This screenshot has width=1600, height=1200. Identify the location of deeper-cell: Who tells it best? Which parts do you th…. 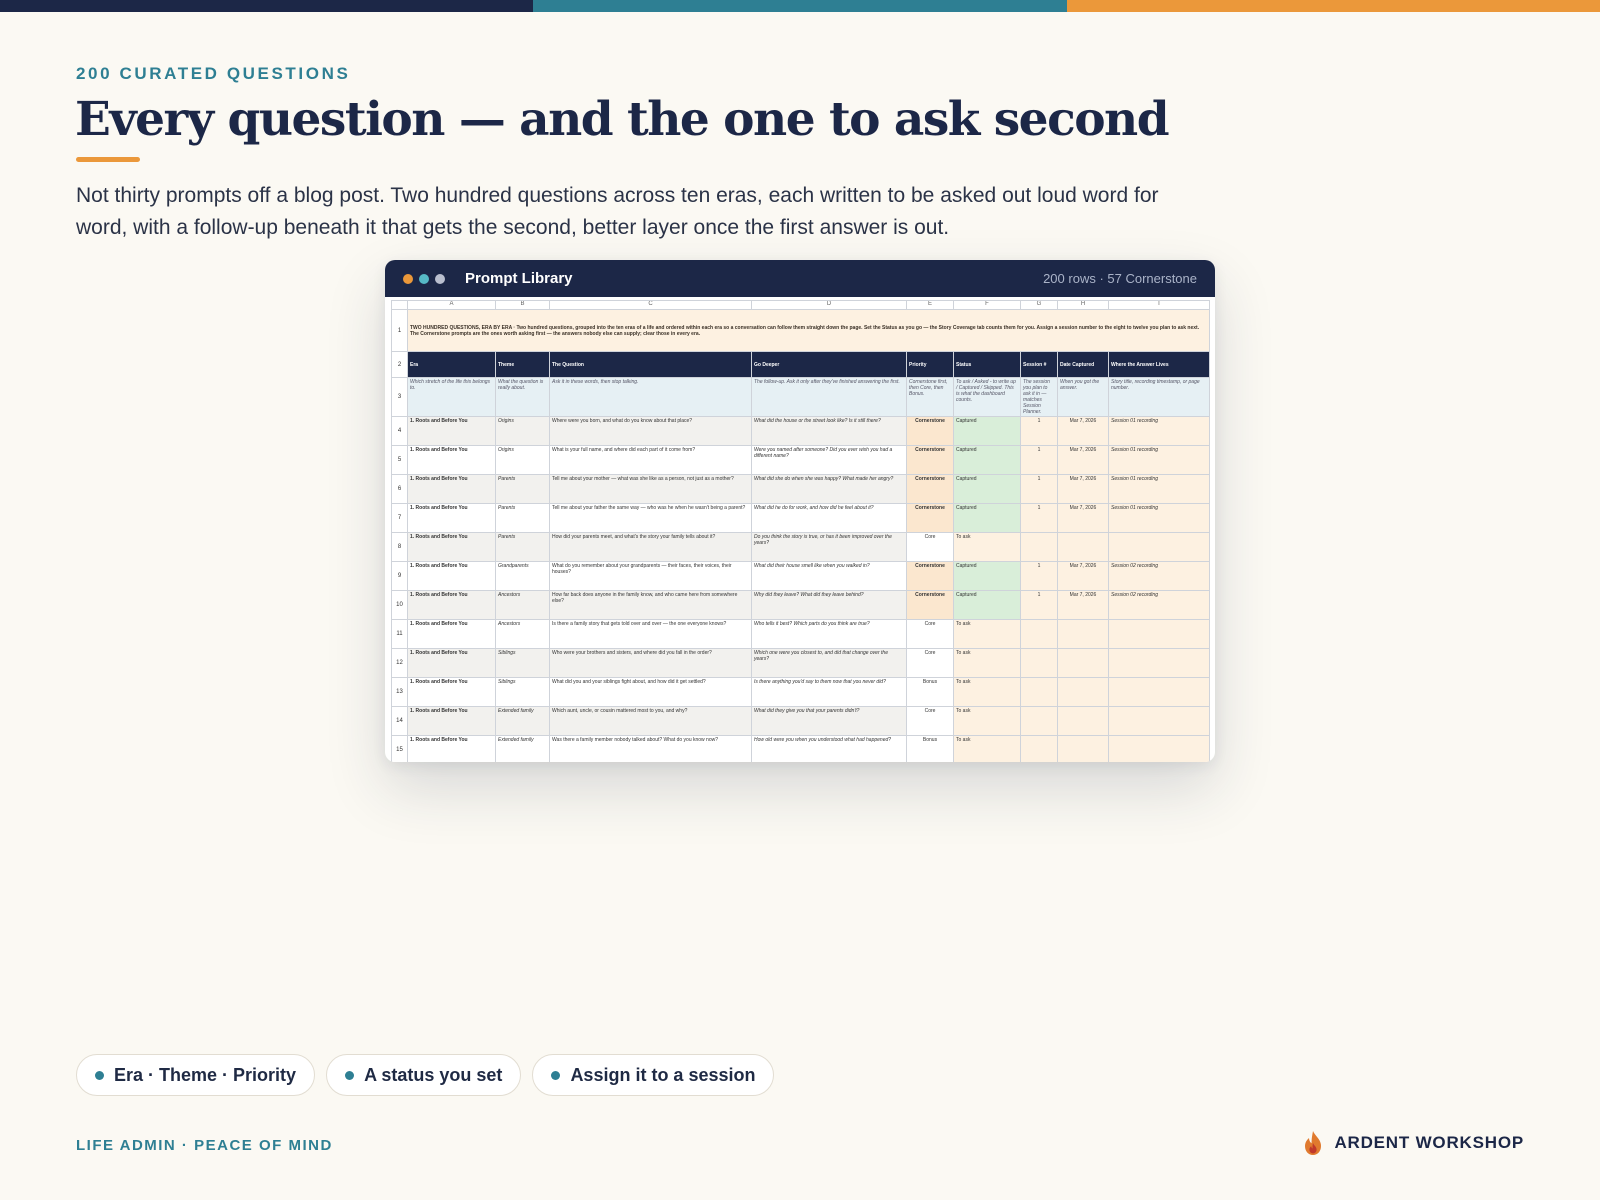
(829, 634).